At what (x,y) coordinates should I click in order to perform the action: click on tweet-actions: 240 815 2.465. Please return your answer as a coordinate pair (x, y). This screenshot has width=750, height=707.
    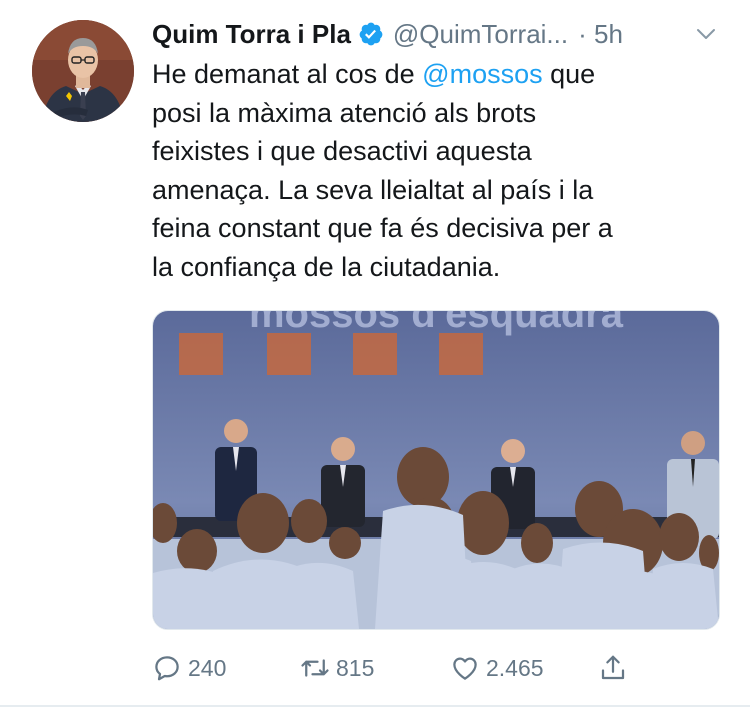
    Looking at the image, I should click on (432, 668).